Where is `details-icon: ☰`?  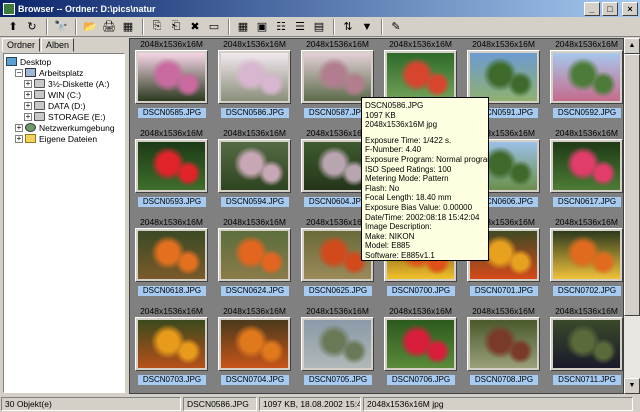
details-icon: ☰ is located at coordinates (300, 27).